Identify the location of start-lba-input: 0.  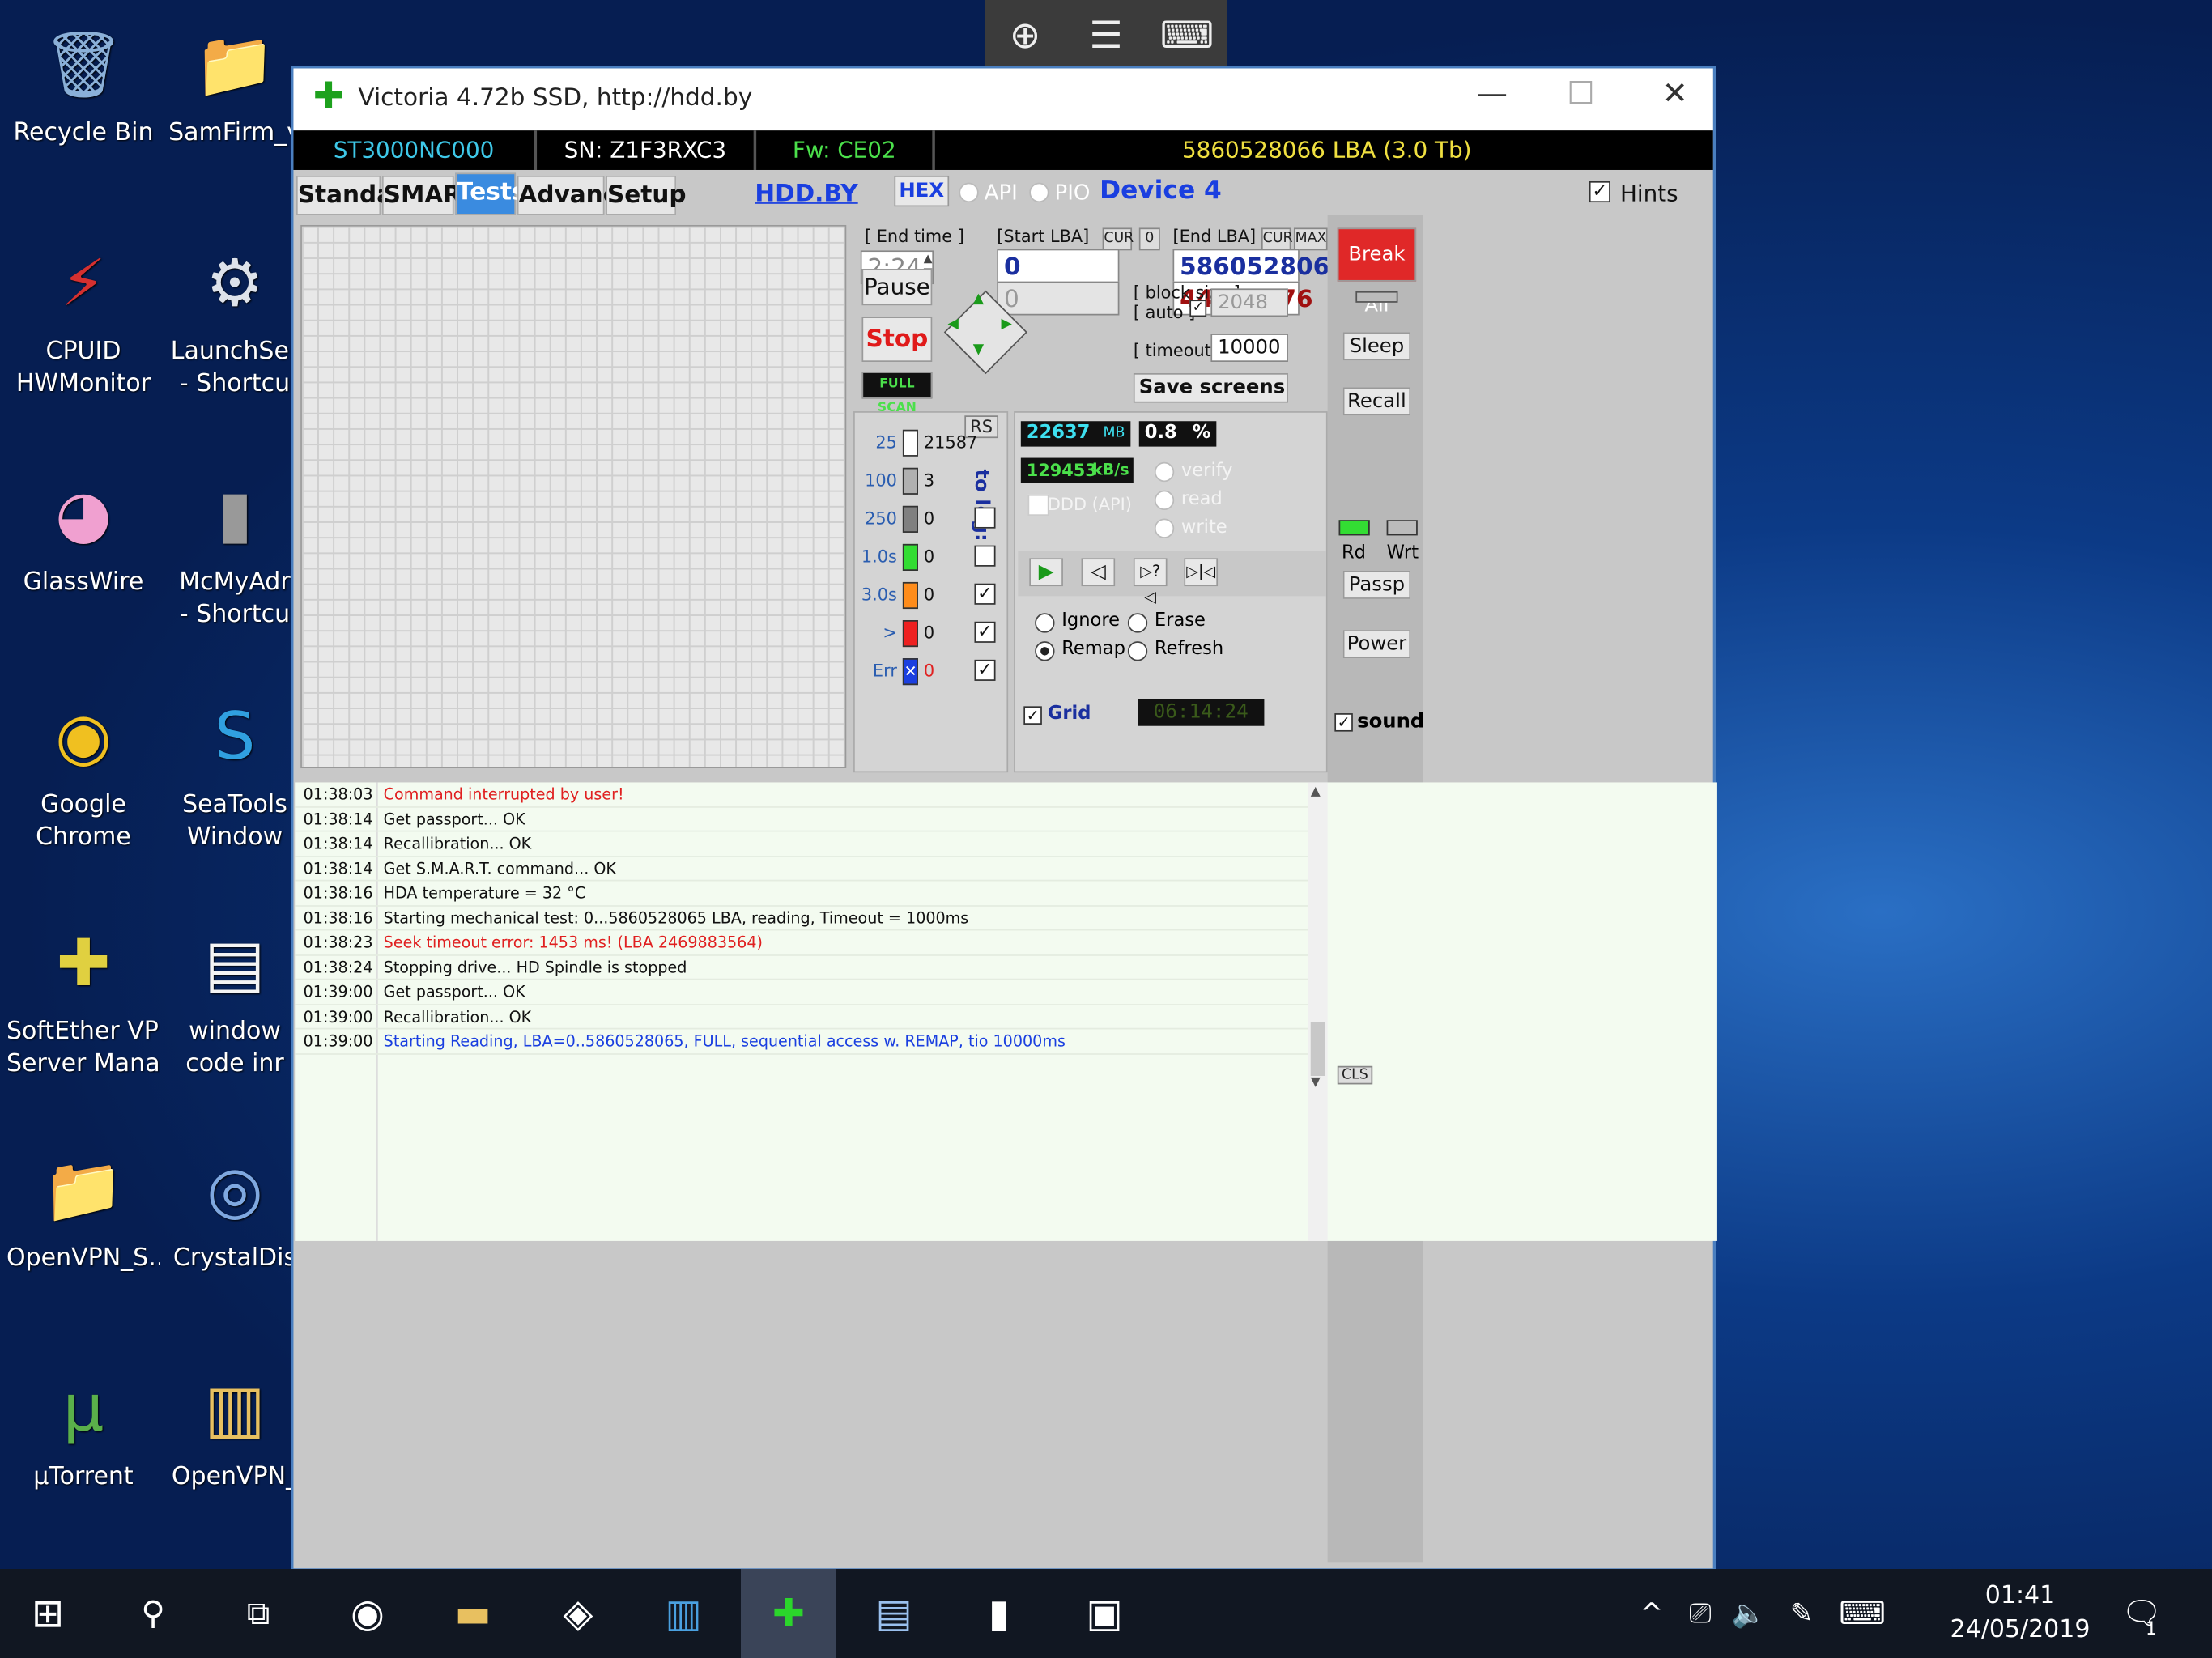
(1059, 266).